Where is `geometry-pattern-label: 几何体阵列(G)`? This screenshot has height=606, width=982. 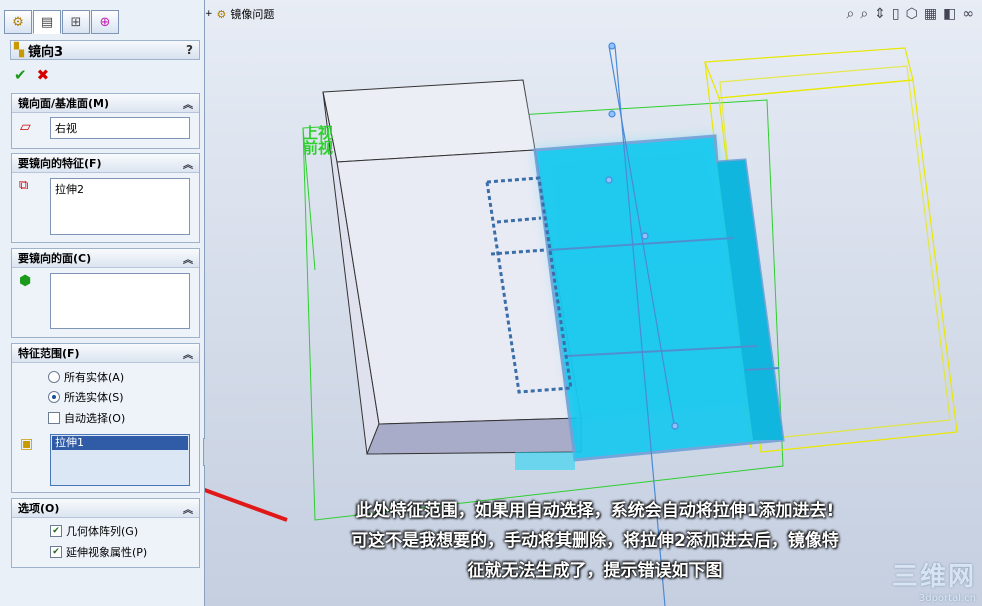 geometry-pattern-label: 几何体阵列(G) is located at coordinates (102, 531).